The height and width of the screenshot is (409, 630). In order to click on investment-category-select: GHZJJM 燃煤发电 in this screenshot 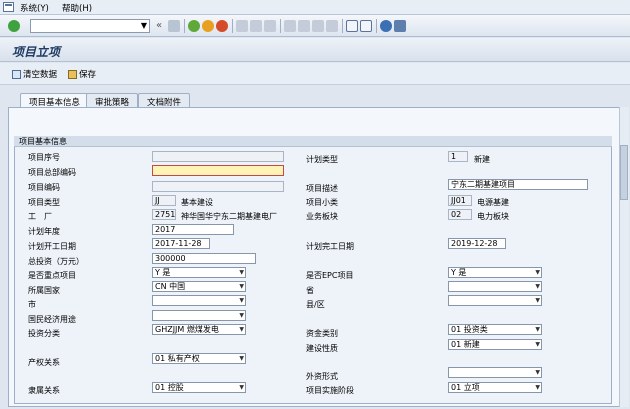, I will do `click(199, 329)`.